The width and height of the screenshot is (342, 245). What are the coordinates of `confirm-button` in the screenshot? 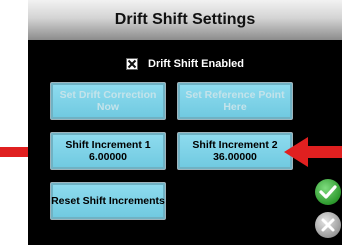 It's located at (328, 192).